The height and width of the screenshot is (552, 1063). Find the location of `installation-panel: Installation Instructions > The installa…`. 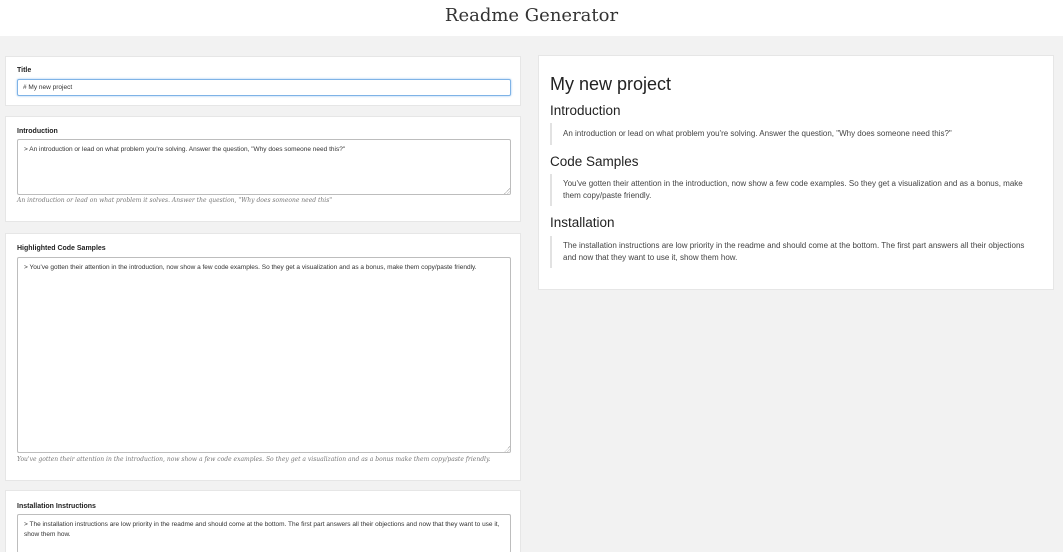

installation-panel: Installation Instructions > The installa… is located at coordinates (263, 521).